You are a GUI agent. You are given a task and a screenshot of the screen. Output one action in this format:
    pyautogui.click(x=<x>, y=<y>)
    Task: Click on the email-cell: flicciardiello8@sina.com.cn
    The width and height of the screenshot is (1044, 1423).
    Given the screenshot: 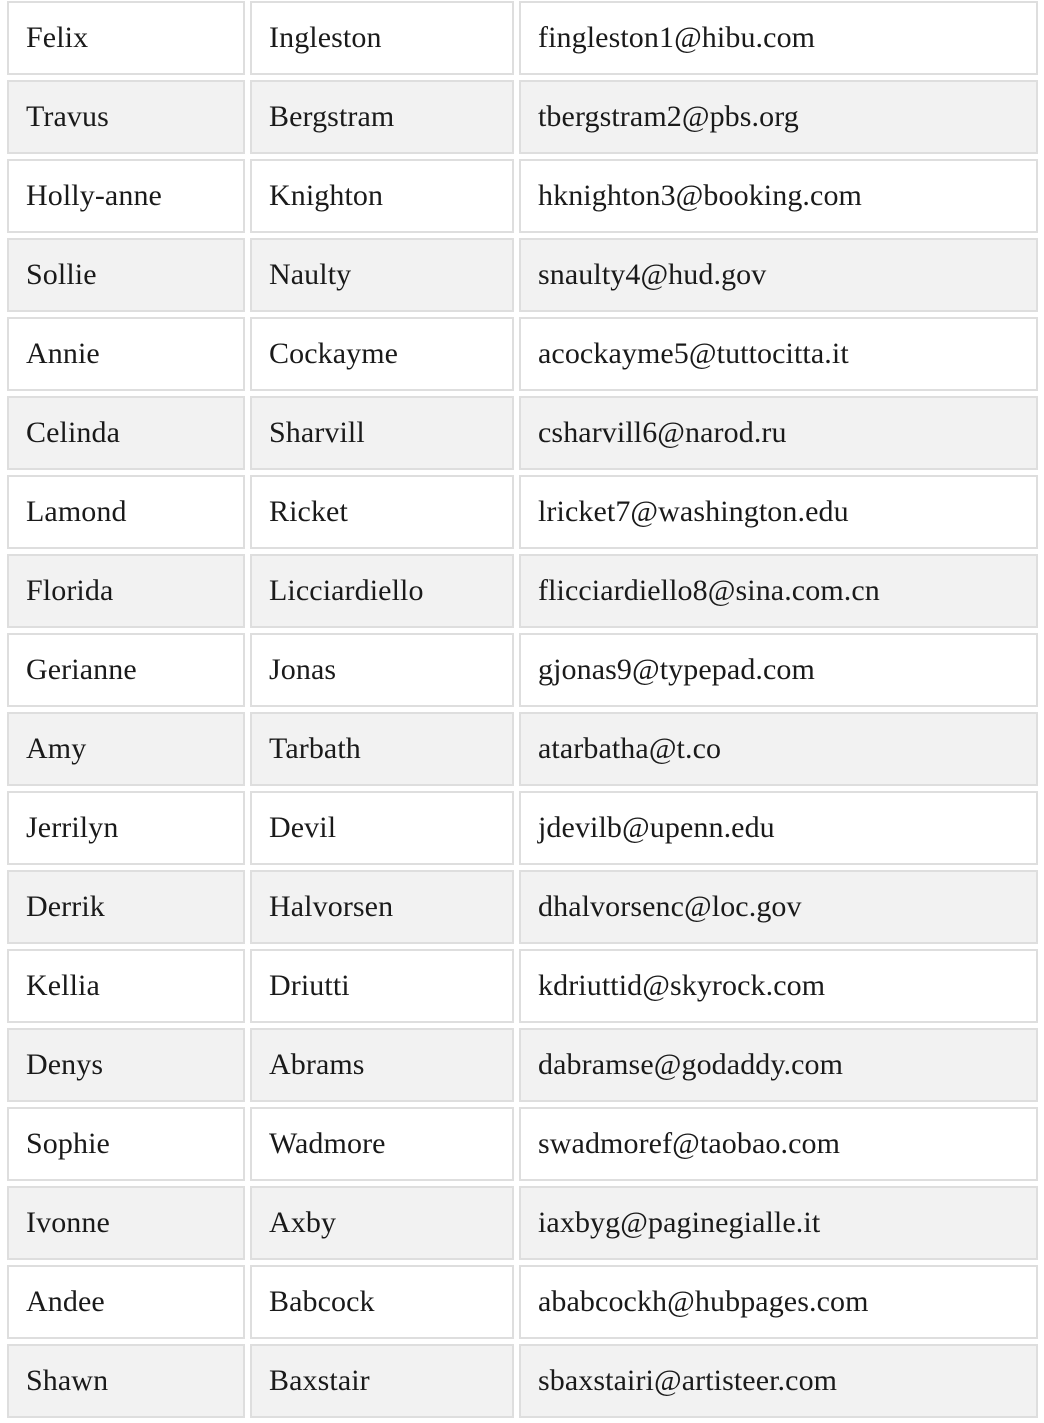 What is the action you would take?
    pyautogui.click(x=778, y=591)
    